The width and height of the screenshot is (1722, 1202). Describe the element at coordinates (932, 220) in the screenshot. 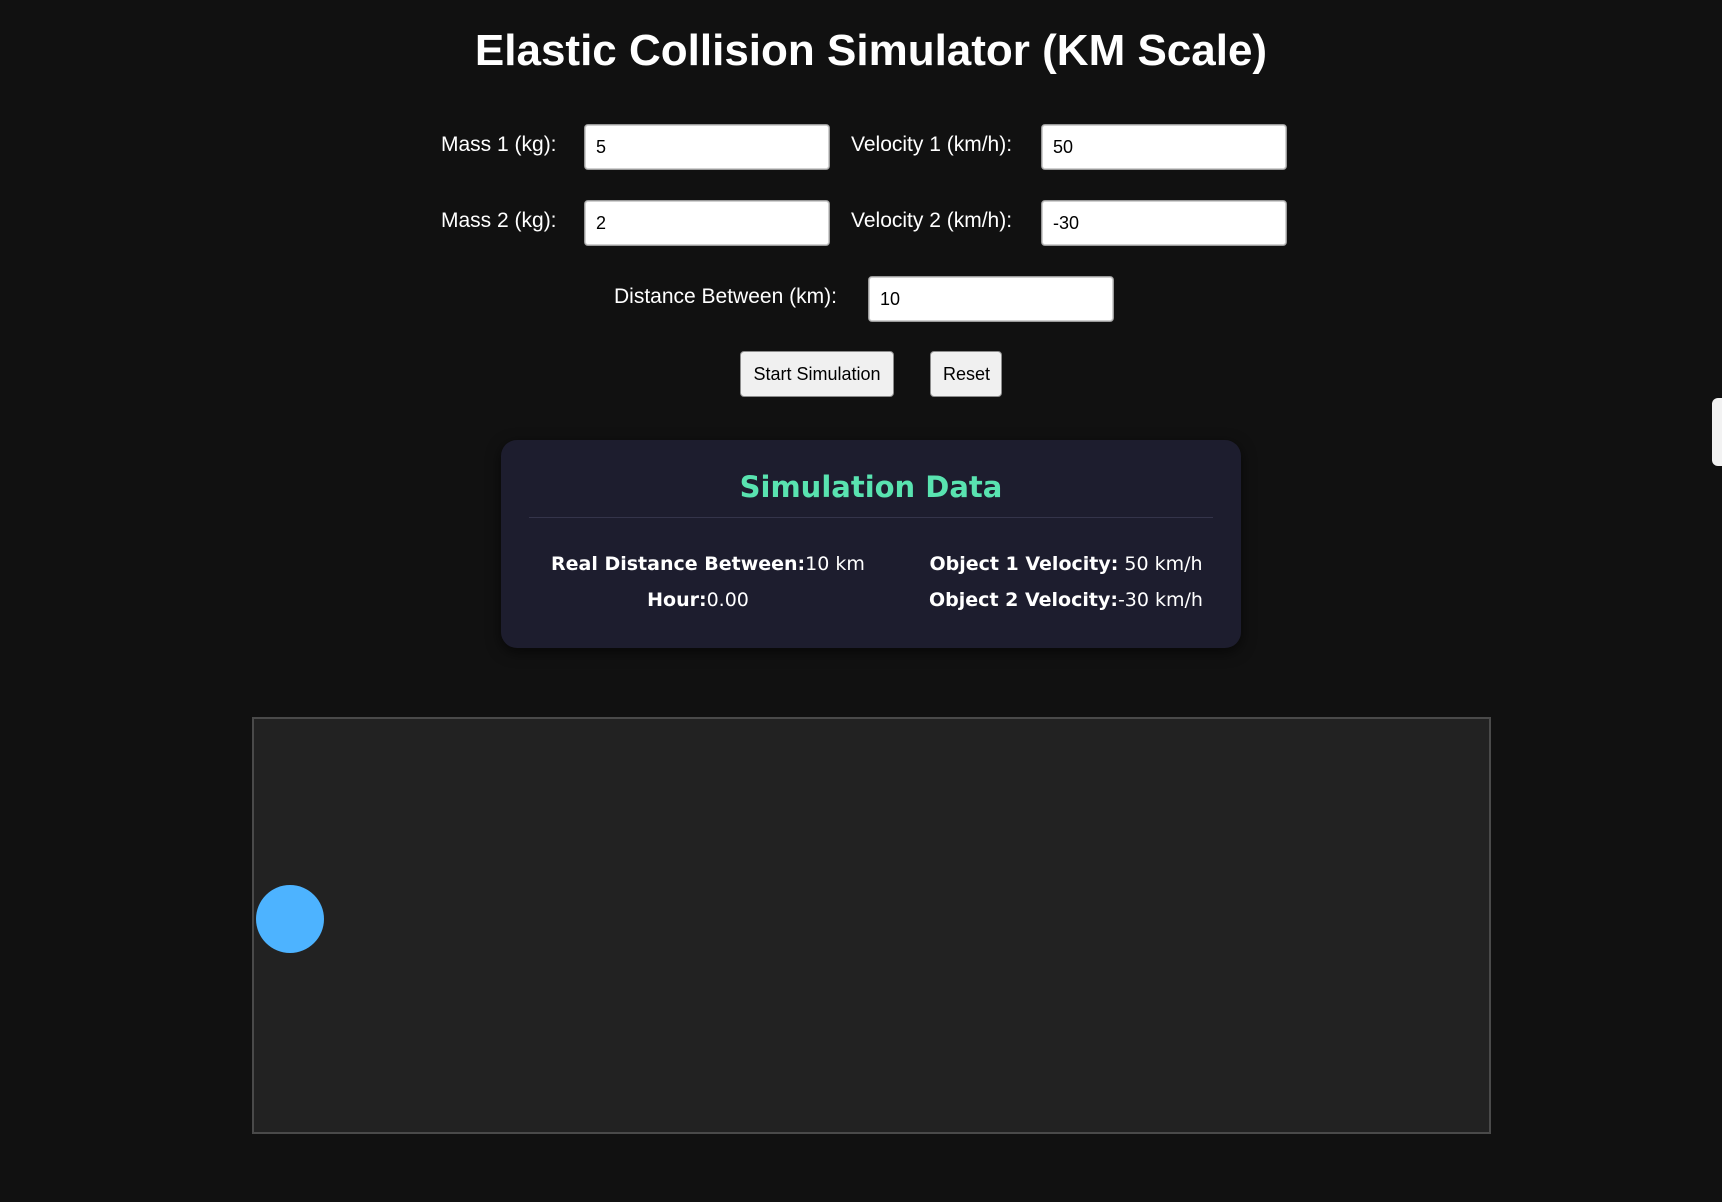

I see `velocity2-label: Velocity 2 (km/h):` at that location.